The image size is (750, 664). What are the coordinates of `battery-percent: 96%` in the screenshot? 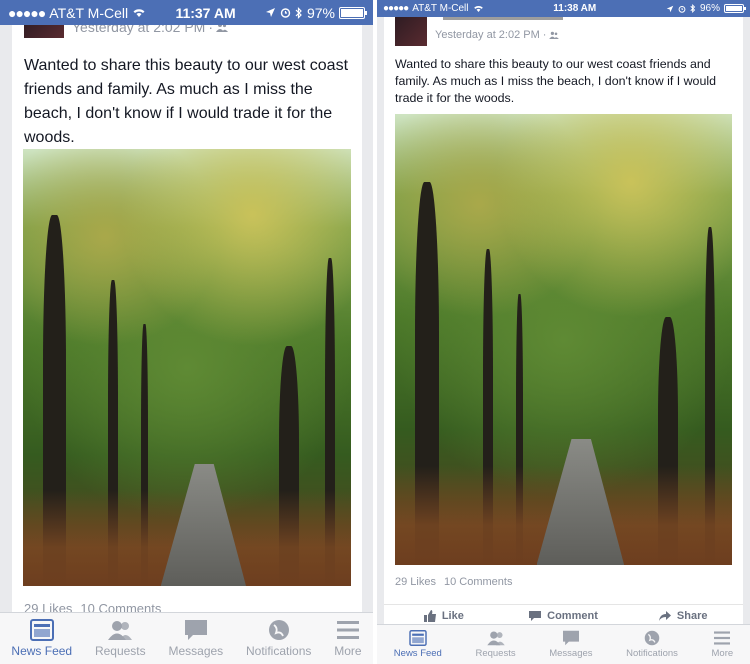 It's located at (709, 8).